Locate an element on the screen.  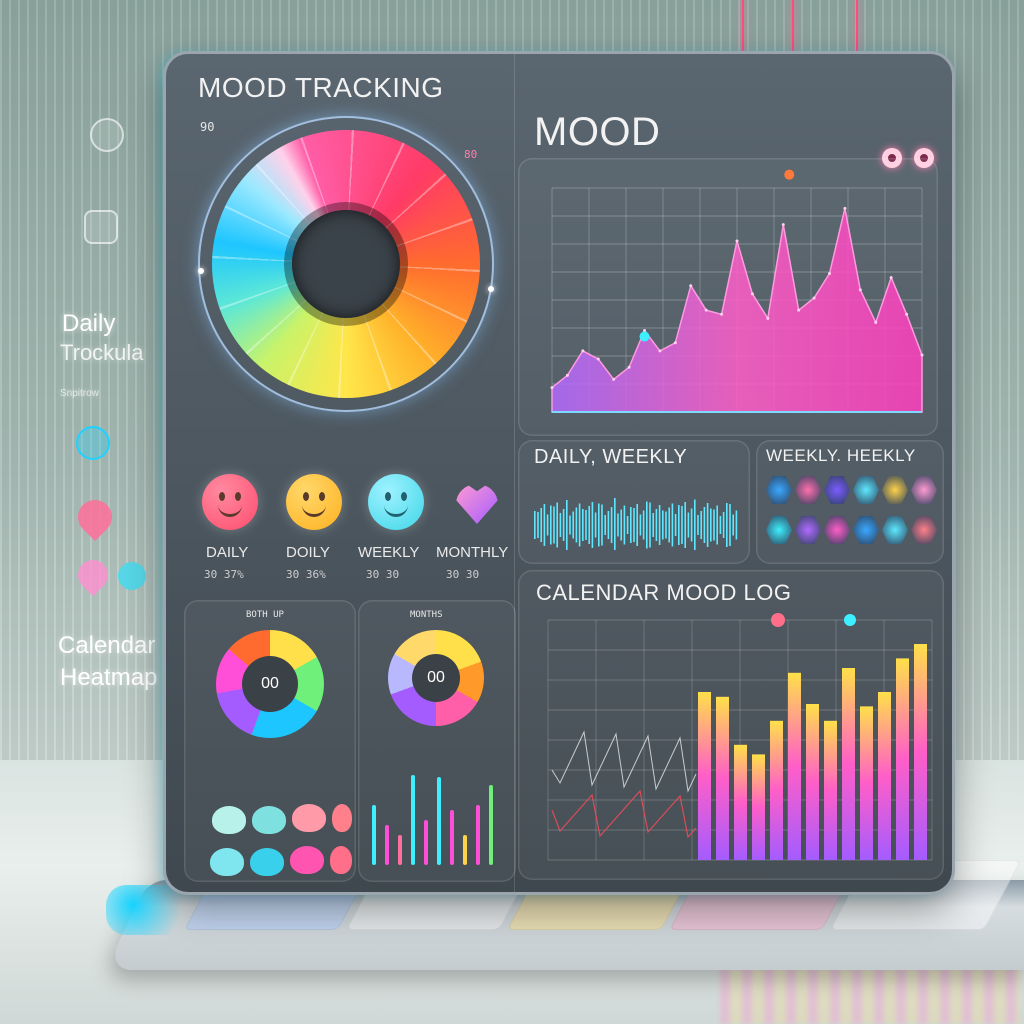
daily-waveform is located at coordinates (636, 524).